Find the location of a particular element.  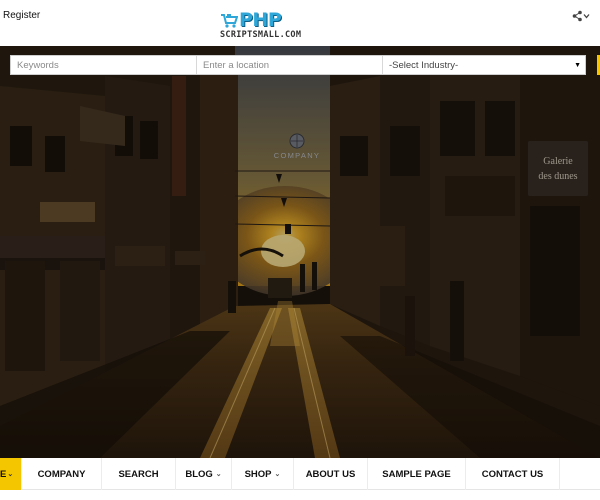

nav-item-label: SHOP is located at coordinates (258, 474).